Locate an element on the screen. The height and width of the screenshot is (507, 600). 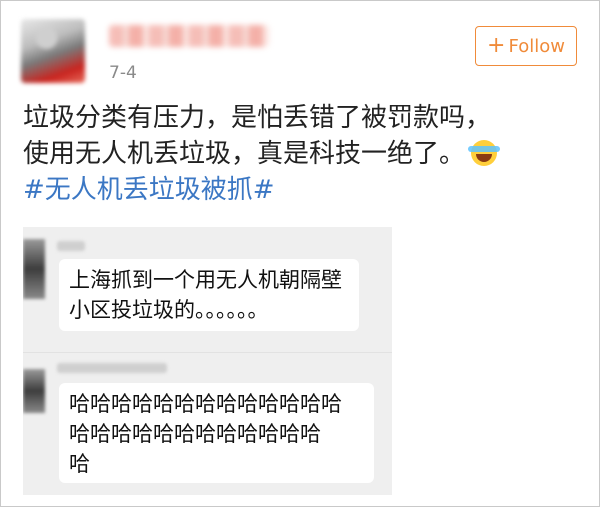
username-blurred is located at coordinates (189, 36).